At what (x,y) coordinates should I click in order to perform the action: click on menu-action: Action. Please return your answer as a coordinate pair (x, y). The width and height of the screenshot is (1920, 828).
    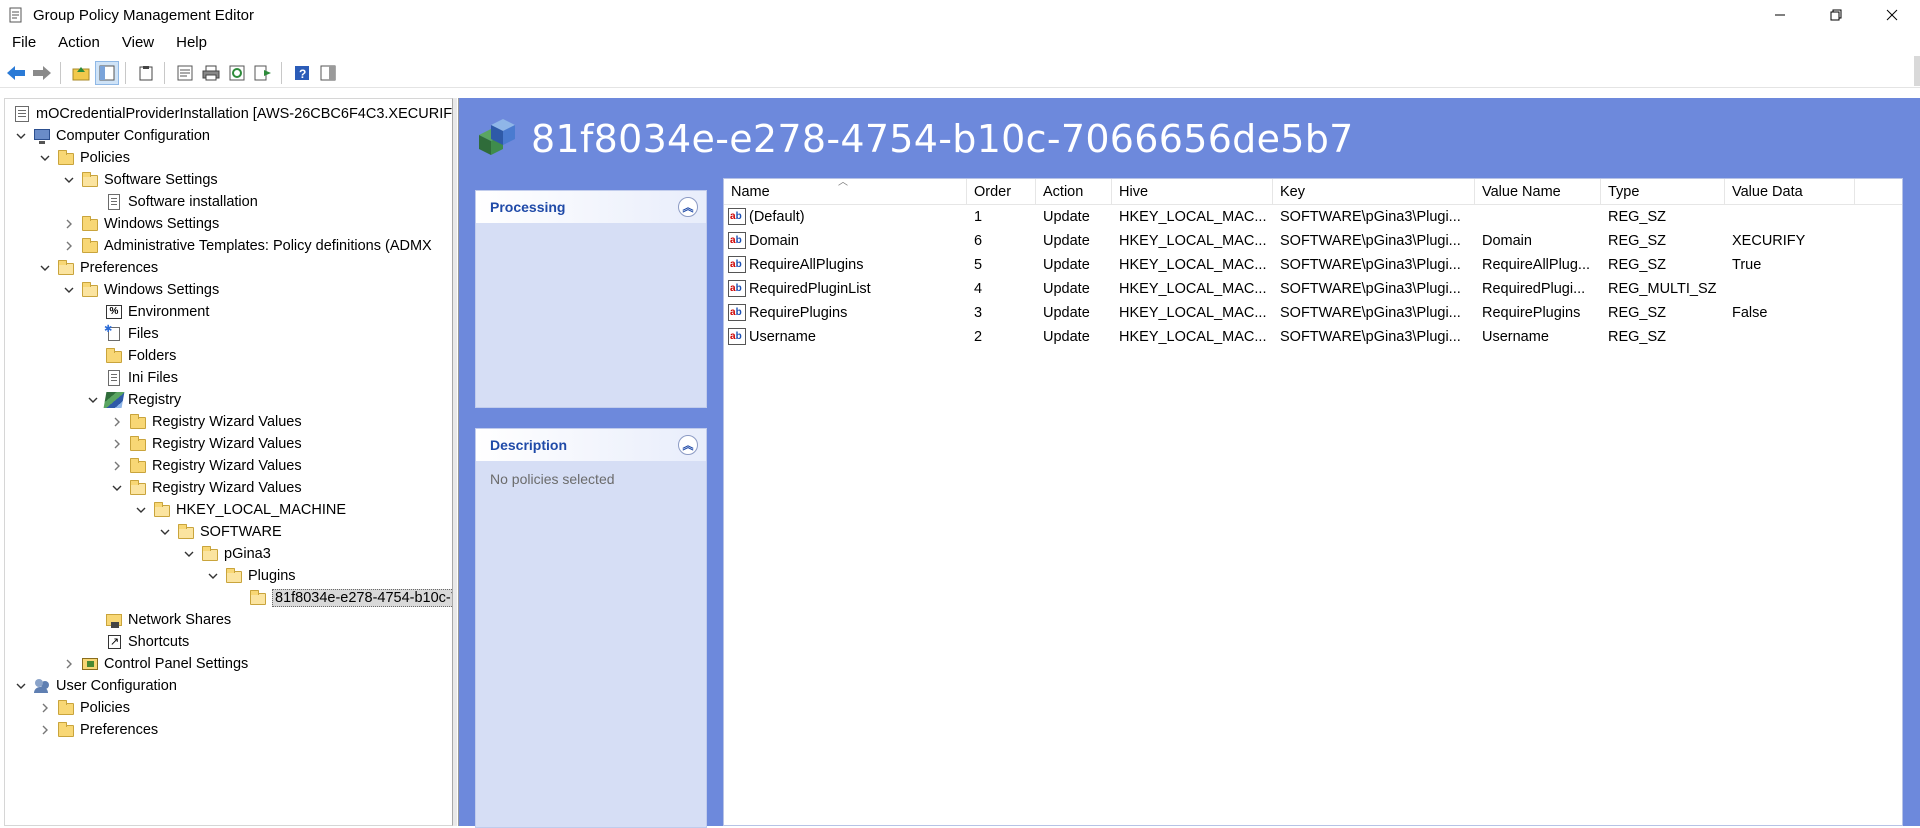
    Looking at the image, I should click on (77, 42).